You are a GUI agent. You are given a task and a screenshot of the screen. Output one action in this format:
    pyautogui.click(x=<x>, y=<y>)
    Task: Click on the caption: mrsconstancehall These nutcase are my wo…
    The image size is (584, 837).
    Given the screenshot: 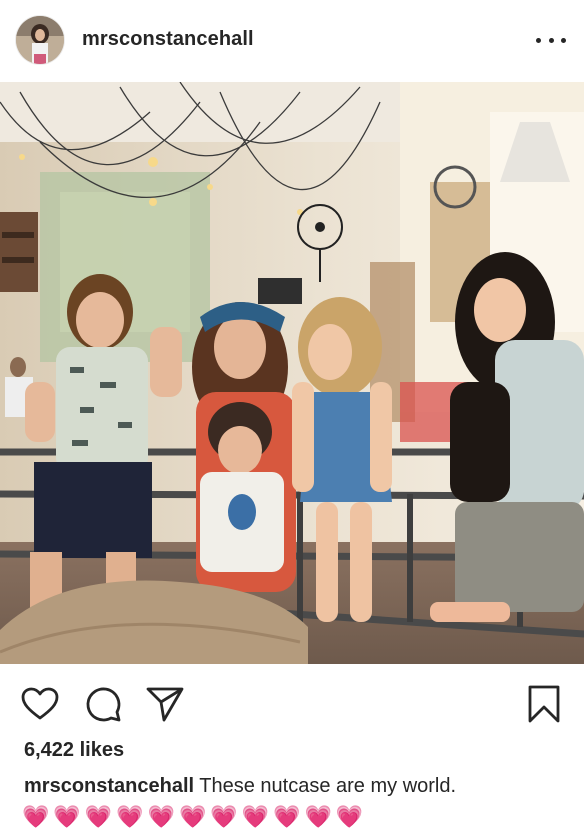 What is the action you would take?
    pyautogui.click(x=240, y=786)
    